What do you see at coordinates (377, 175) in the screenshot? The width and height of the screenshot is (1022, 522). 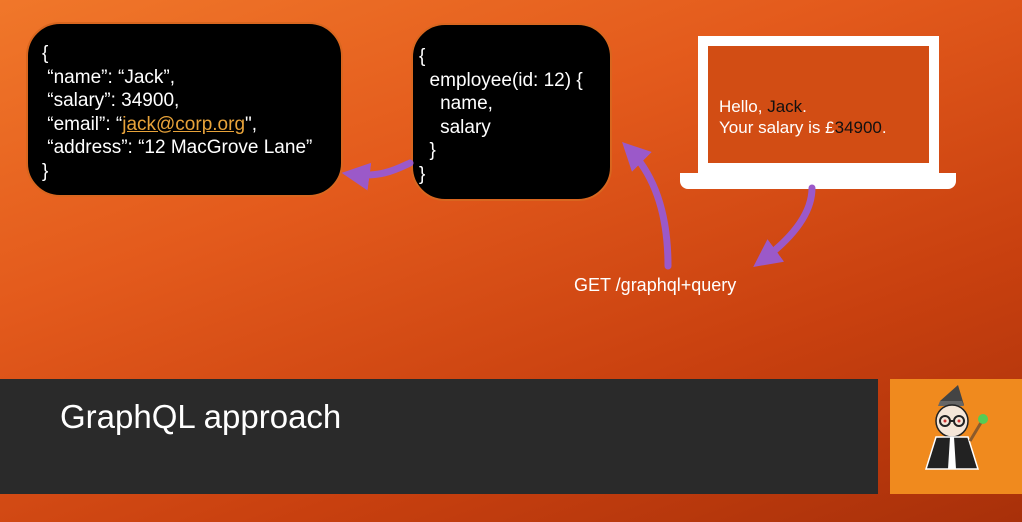 I see `query-to-response-arrow` at bounding box center [377, 175].